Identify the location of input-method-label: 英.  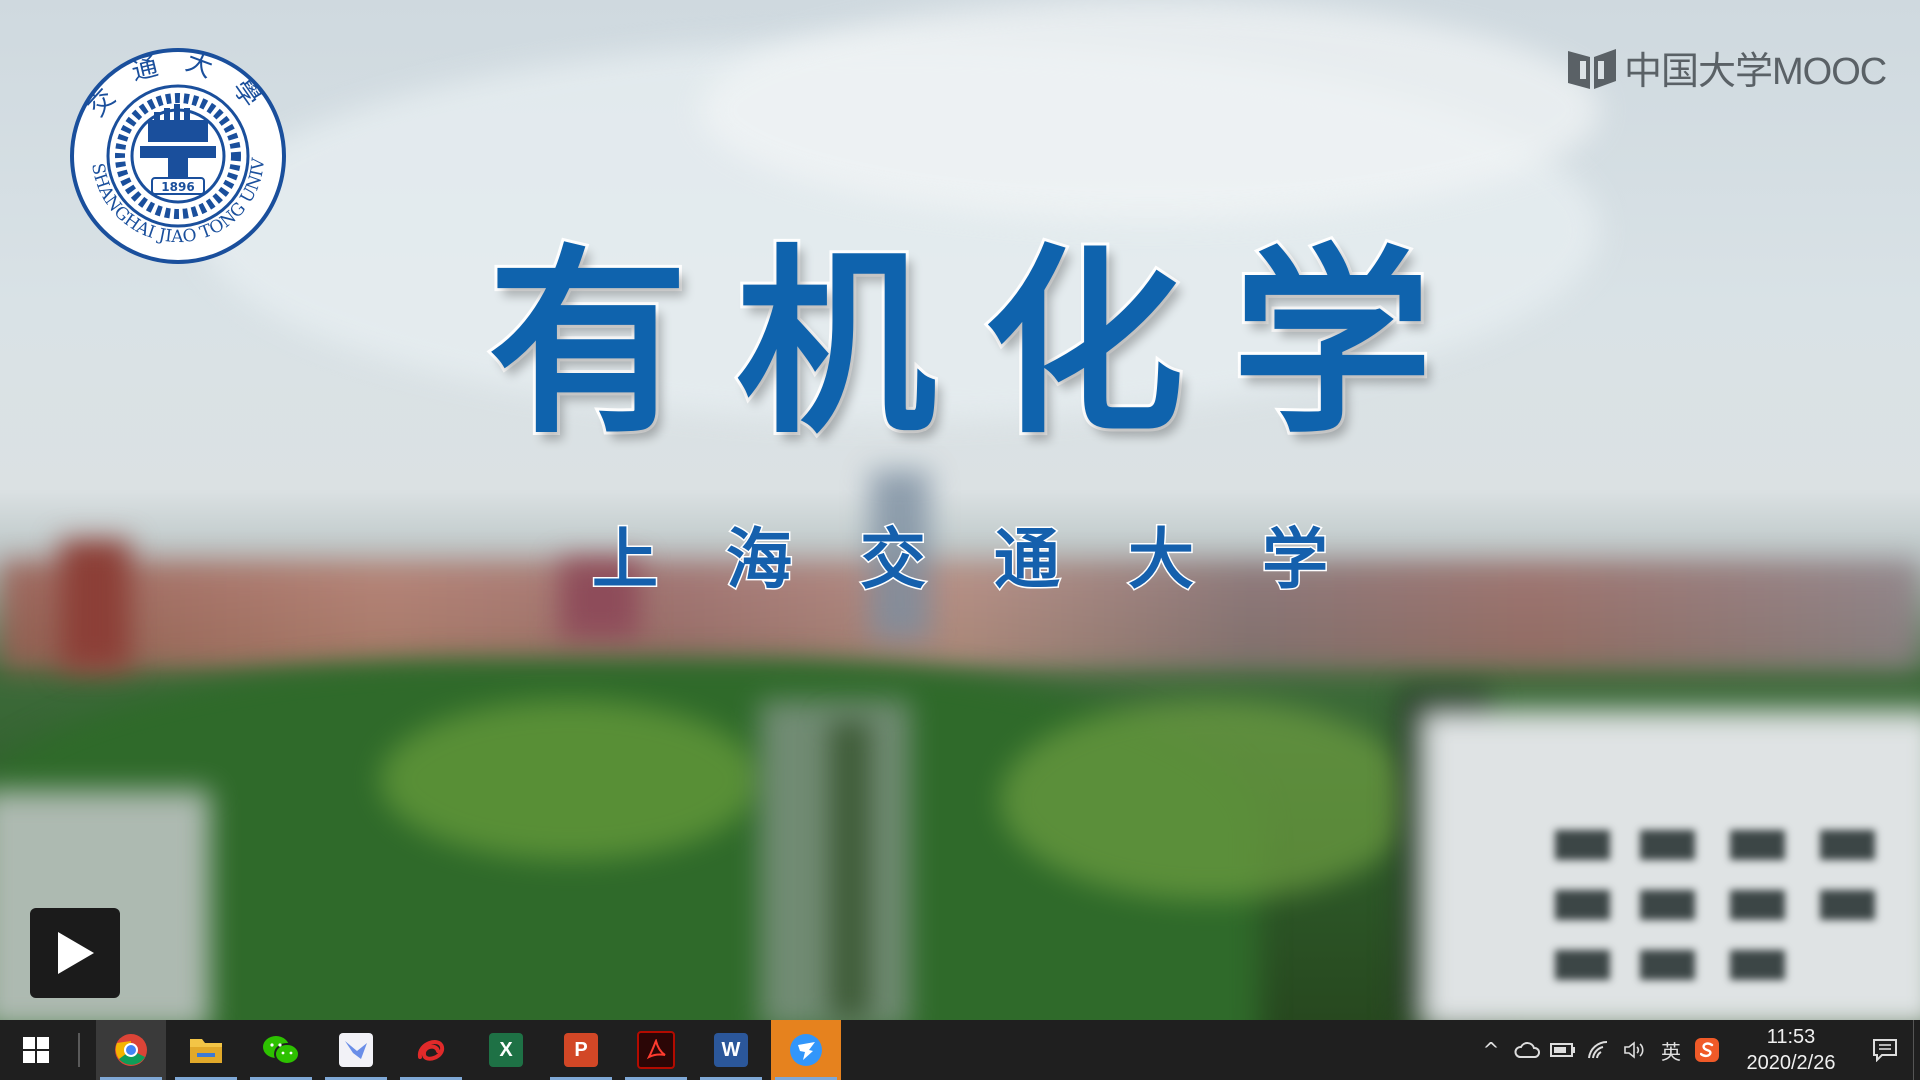
(1671, 1050).